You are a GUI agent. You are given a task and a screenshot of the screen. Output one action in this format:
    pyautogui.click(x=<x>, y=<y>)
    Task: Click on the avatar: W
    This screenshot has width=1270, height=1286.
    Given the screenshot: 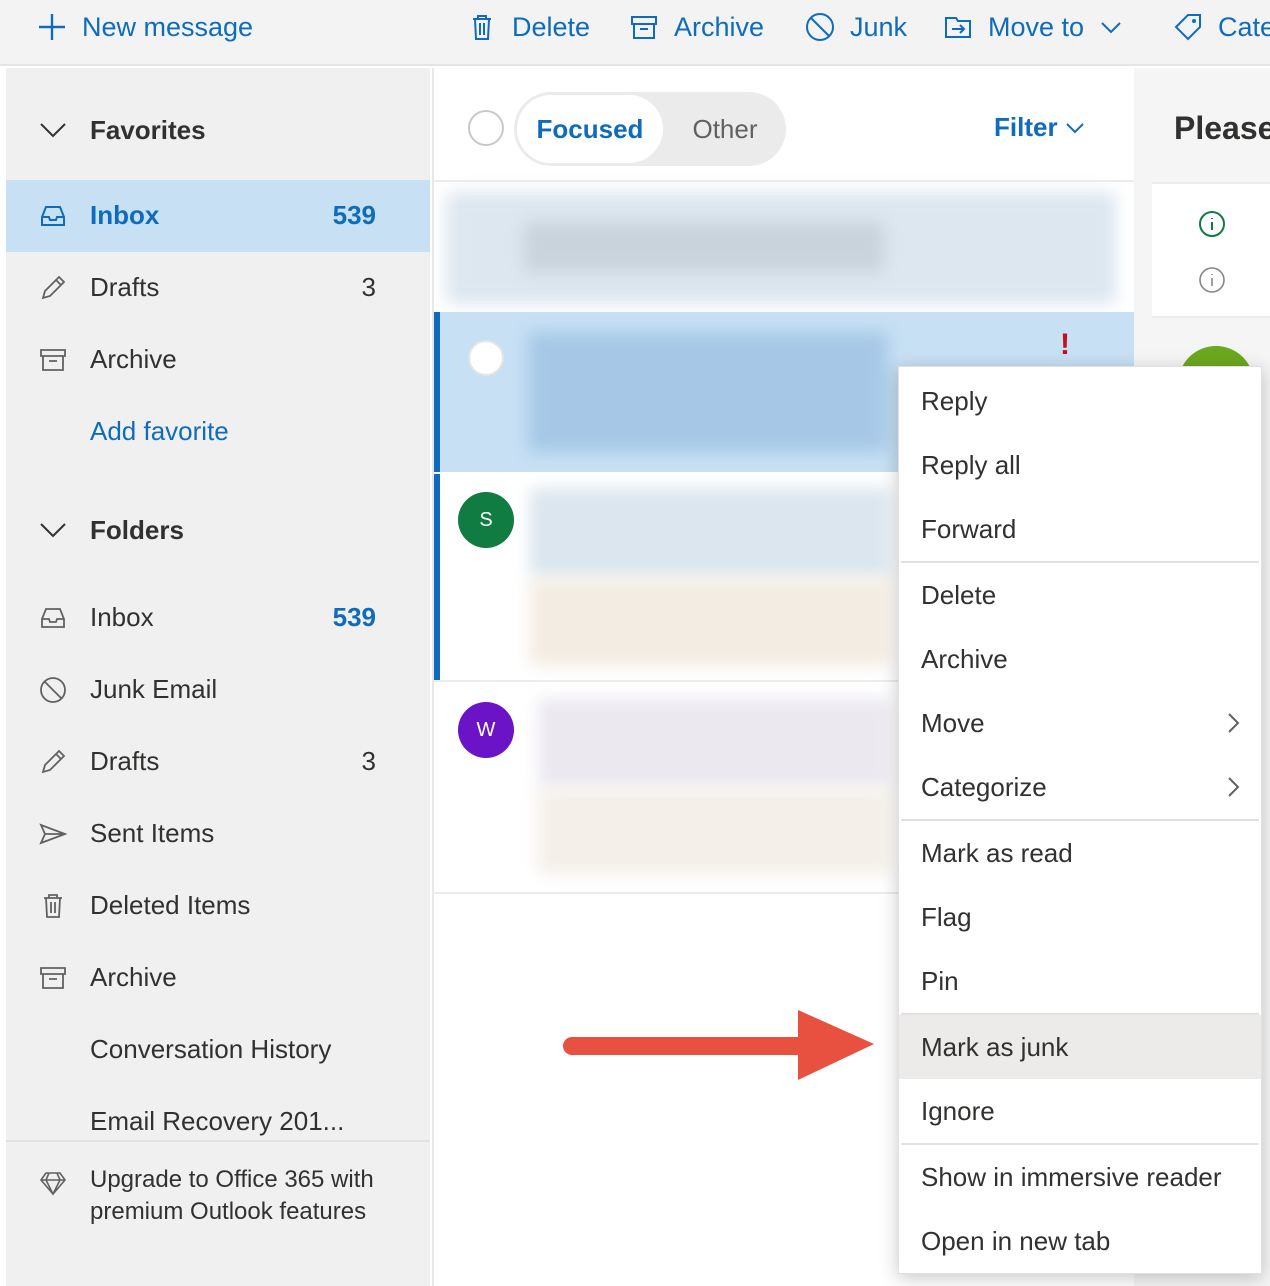 What is the action you would take?
    pyautogui.click(x=486, y=730)
    